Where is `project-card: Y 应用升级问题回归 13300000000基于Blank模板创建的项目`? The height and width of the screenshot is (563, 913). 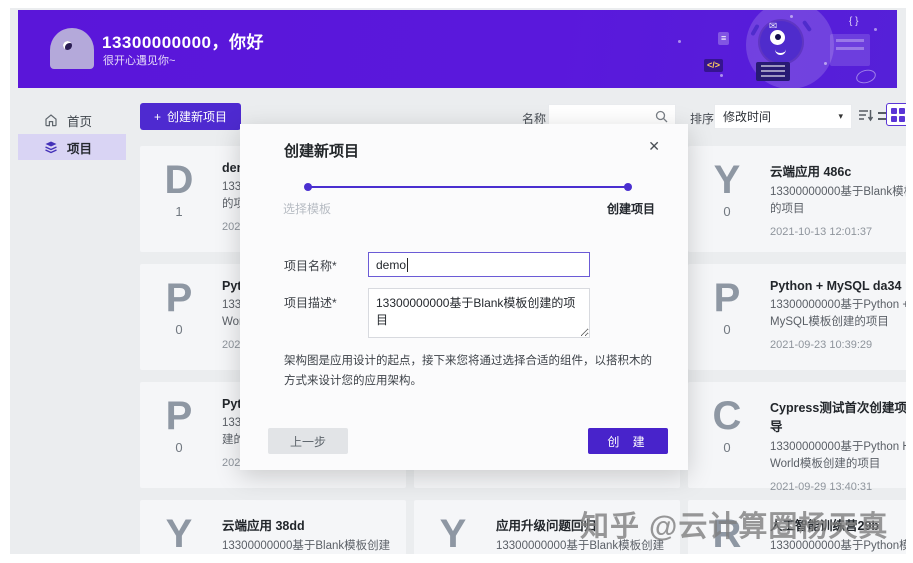 project-card: Y 应用升级问题回归 13300000000基于Blank模板创建的项目 is located at coordinates (547, 527).